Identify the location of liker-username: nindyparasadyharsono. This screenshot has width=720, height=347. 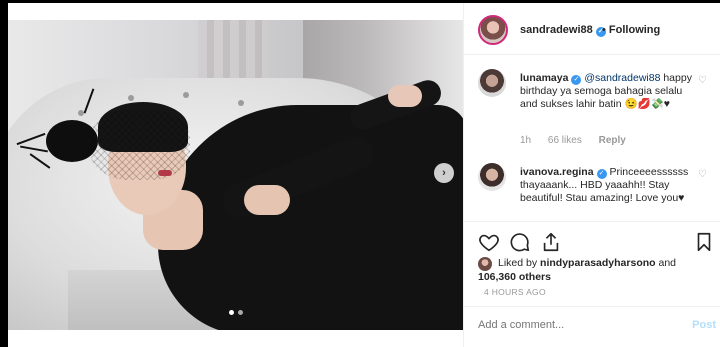
(598, 263).